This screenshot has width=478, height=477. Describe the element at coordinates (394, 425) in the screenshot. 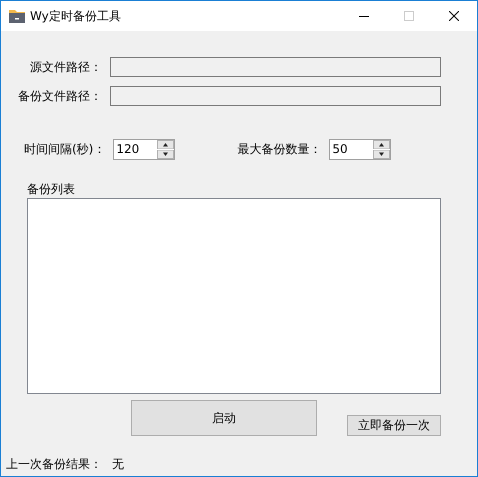

I see `backup-now-button: 立即备份一次` at that location.